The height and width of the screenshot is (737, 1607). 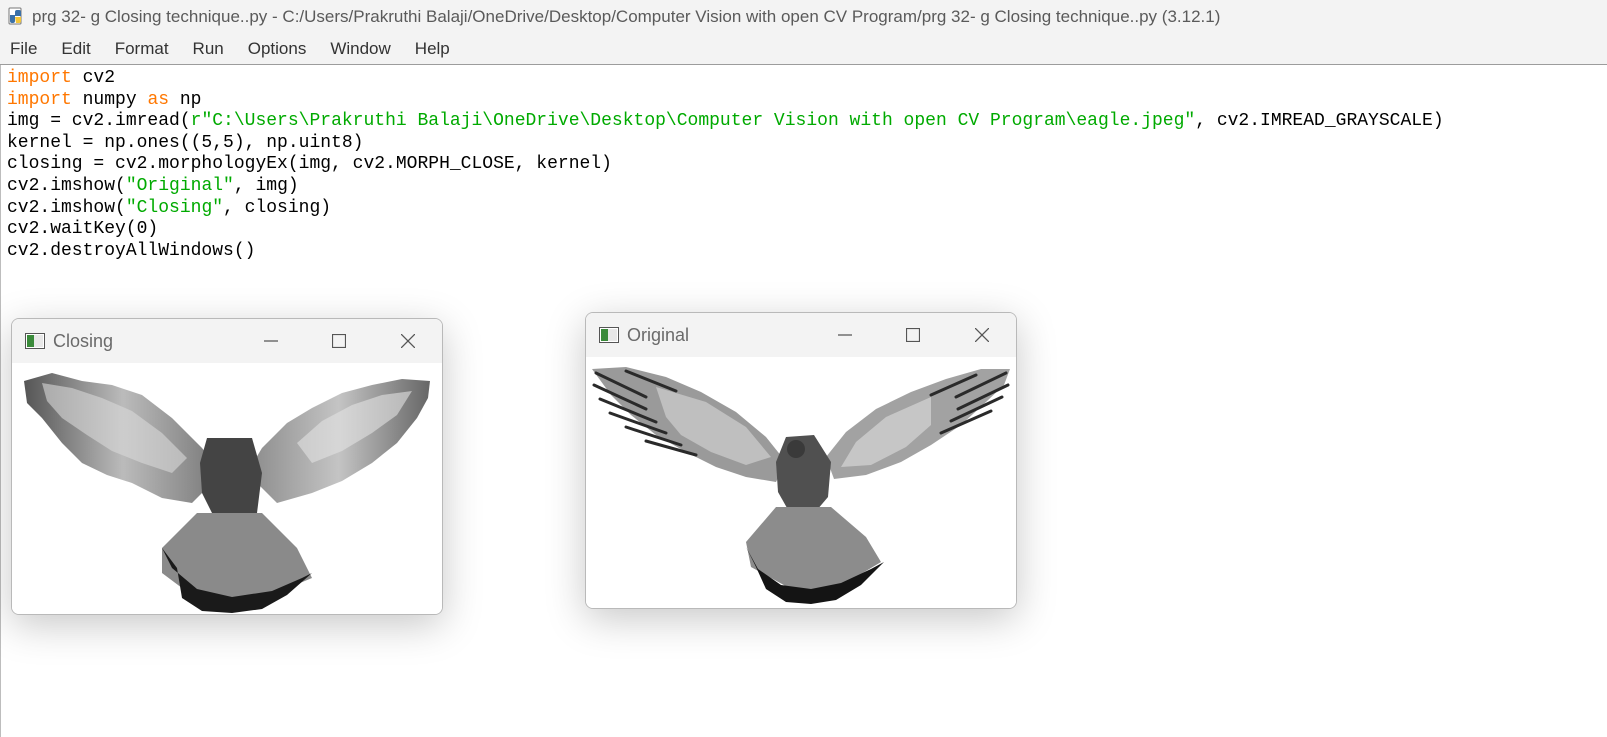 What do you see at coordinates (208, 49) in the screenshot?
I see `menu-run: Run` at bounding box center [208, 49].